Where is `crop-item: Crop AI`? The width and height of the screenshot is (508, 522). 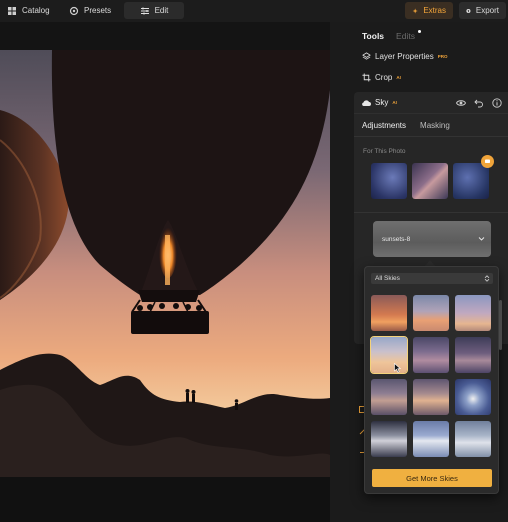 crop-item: Crop AI is located at coordinates (381, 77).